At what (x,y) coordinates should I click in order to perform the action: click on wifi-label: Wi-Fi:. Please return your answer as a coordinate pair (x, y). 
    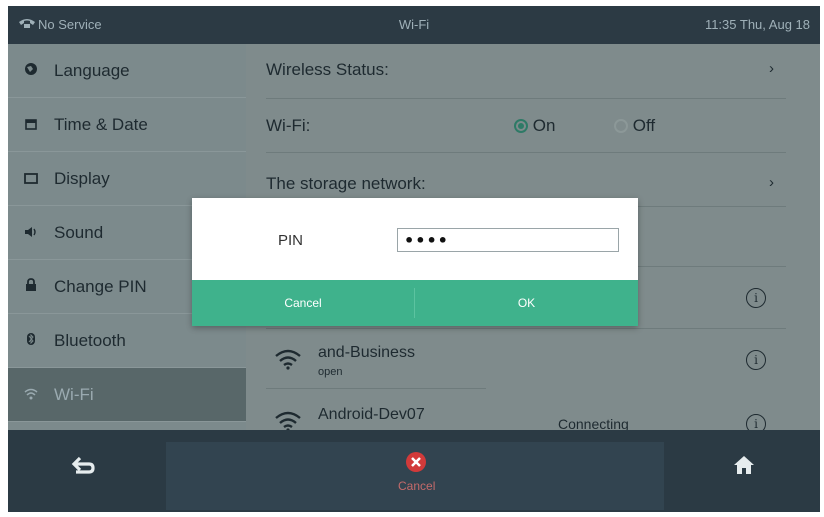
    Looking at the image, I should click on (288, 125).